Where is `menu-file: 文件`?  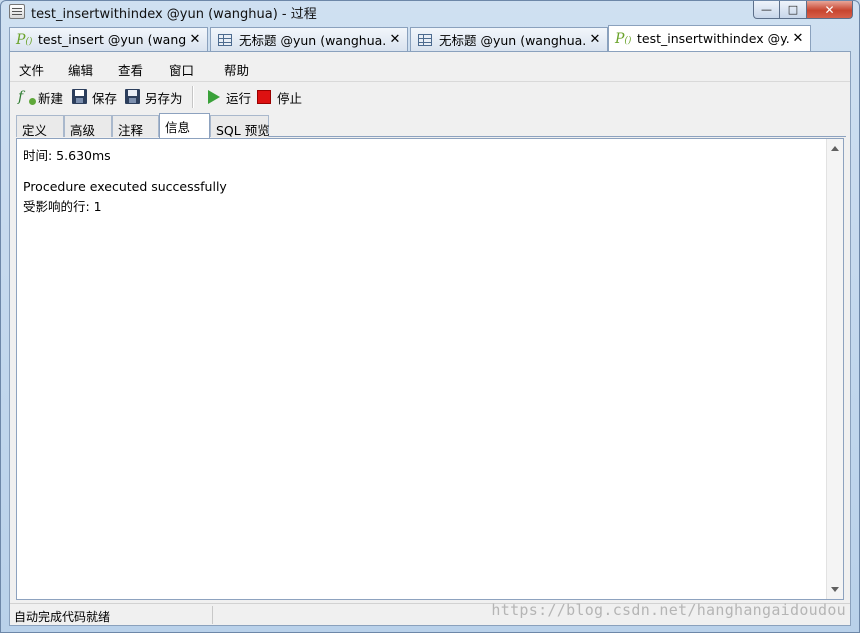
menu-file: 文件 is located at coordinates (31, 69).